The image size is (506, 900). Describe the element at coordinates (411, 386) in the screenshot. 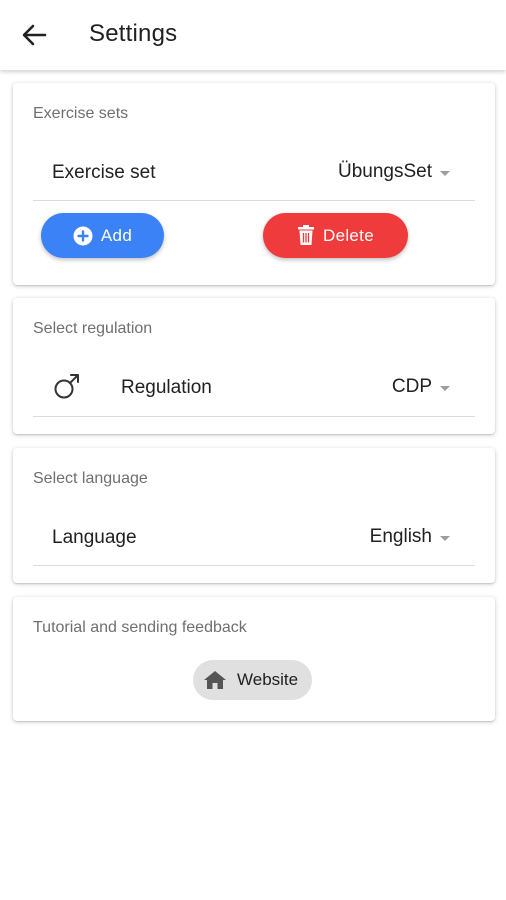

I see `regulation-value: CDP` at that location.